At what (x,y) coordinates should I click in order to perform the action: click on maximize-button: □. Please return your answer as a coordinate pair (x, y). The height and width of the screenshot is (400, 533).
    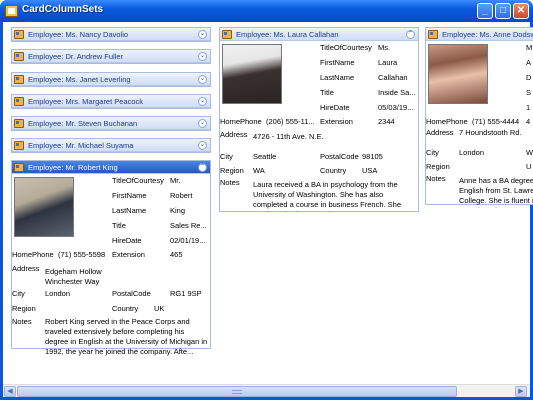
    Looking at the image, I should click on (503, 11).